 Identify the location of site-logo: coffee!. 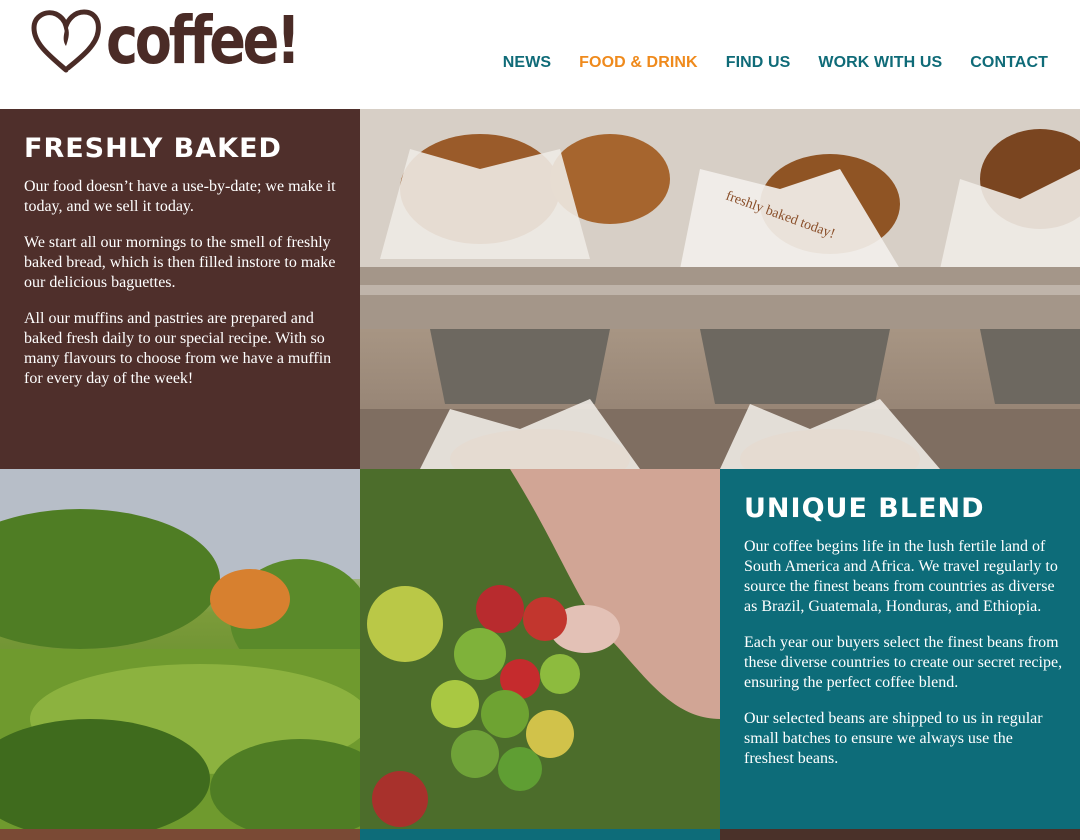
(185, 41).